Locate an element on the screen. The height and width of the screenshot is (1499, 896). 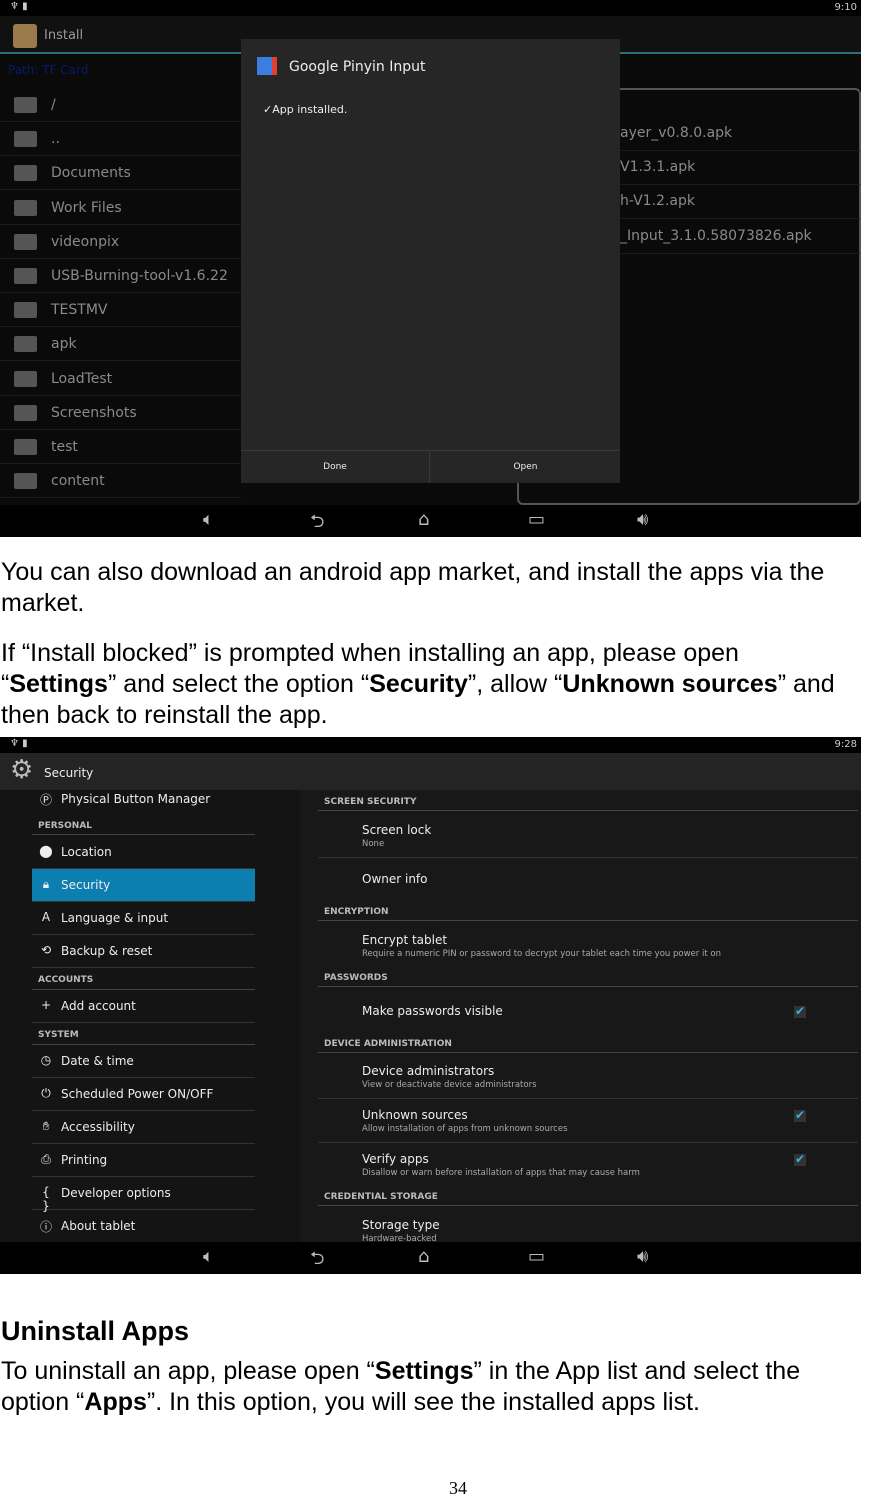
sidebar-item-add-account: + Add account is located at coordinates (143, 1006).